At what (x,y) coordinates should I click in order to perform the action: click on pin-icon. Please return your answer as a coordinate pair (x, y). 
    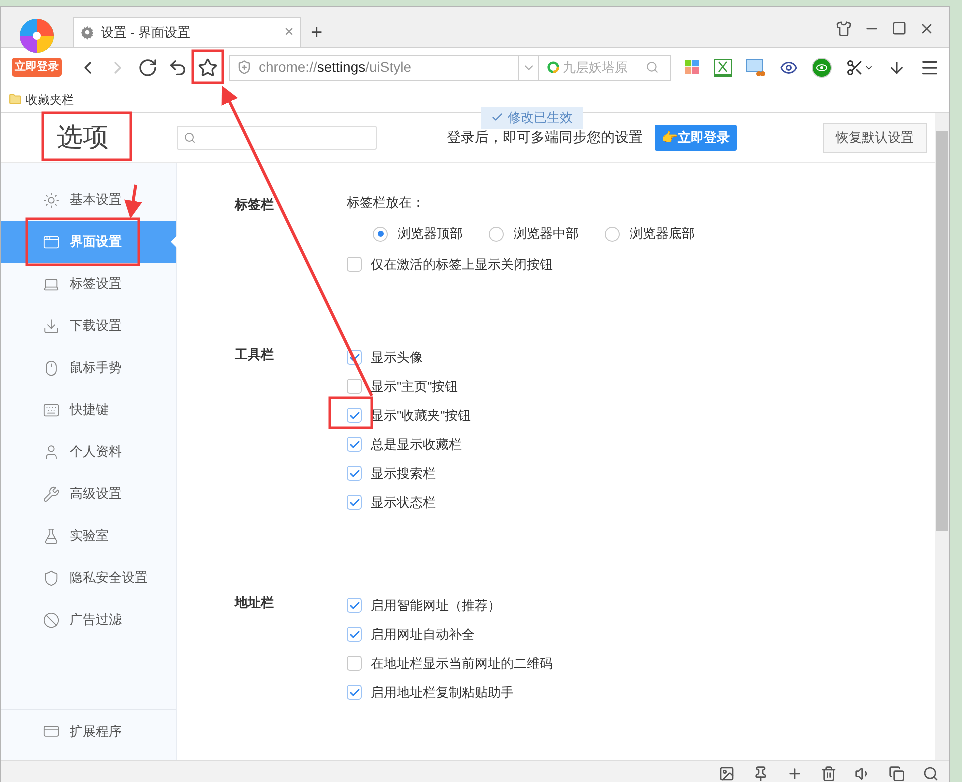
    Looking at the image, I should click on (761, 774).